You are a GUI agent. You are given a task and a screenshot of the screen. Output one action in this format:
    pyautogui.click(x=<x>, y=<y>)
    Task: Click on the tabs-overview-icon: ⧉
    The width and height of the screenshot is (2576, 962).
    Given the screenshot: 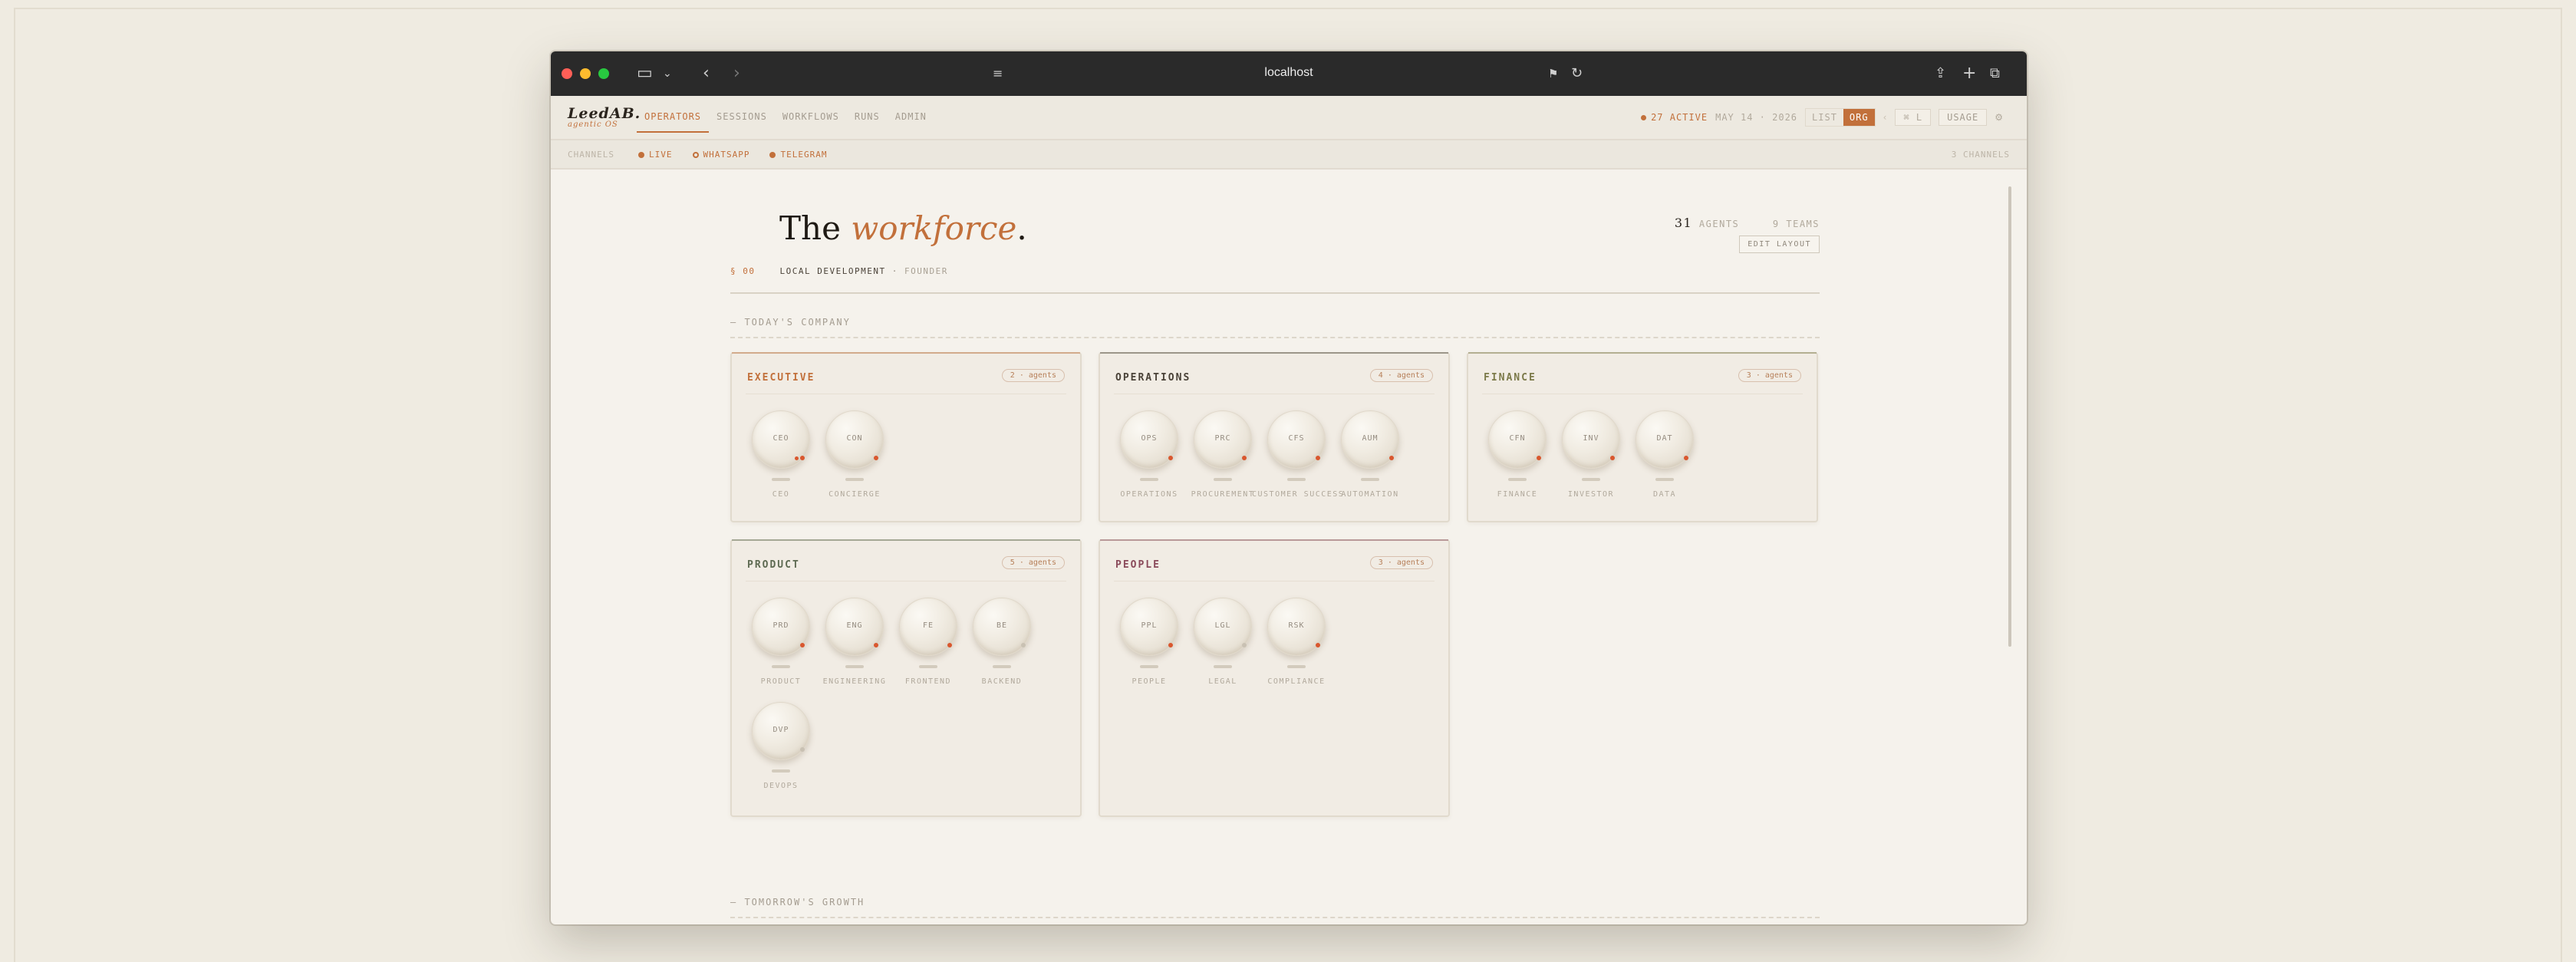 What is the action you would take?
    pyautogui.click(x=1995, y=74)
    